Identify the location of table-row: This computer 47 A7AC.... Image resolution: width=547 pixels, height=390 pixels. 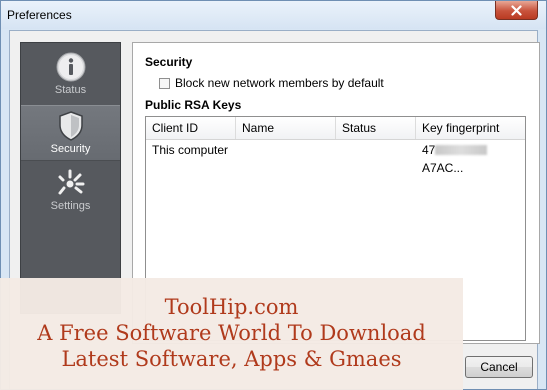
(335, 158).